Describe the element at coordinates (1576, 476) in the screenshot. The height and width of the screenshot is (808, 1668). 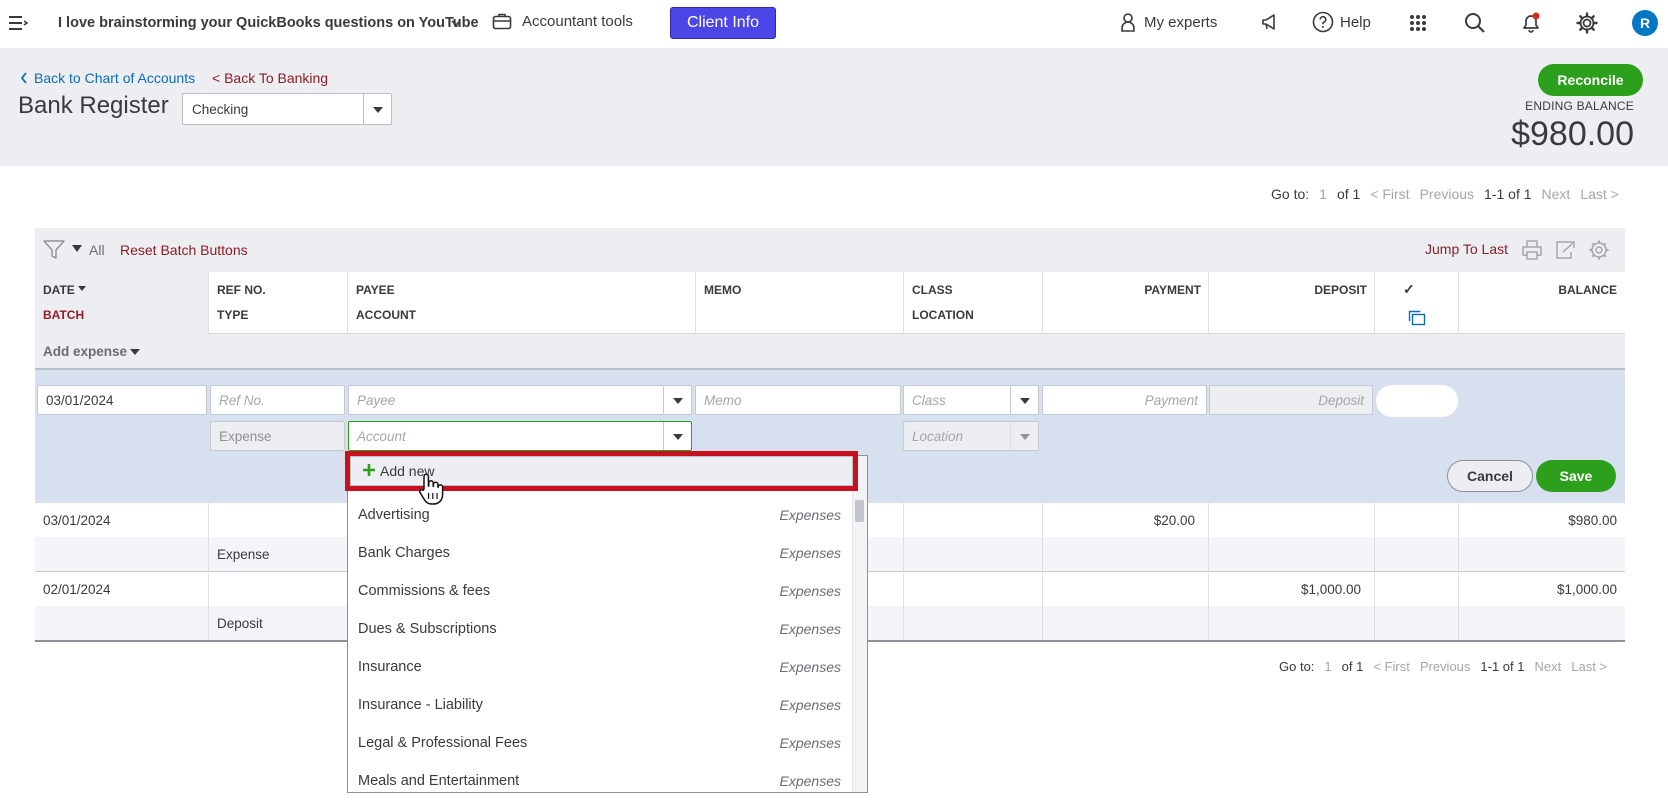
I see `save-button: Save` at that location.